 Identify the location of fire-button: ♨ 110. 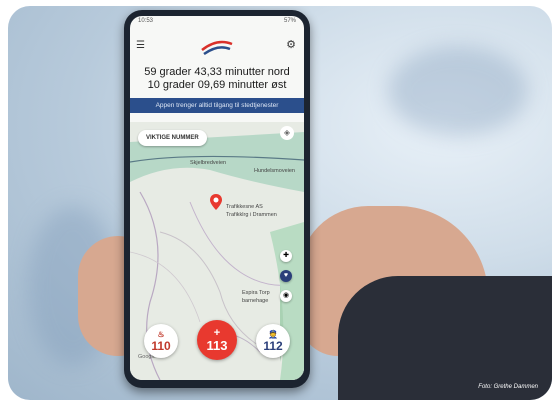
(161, 341).